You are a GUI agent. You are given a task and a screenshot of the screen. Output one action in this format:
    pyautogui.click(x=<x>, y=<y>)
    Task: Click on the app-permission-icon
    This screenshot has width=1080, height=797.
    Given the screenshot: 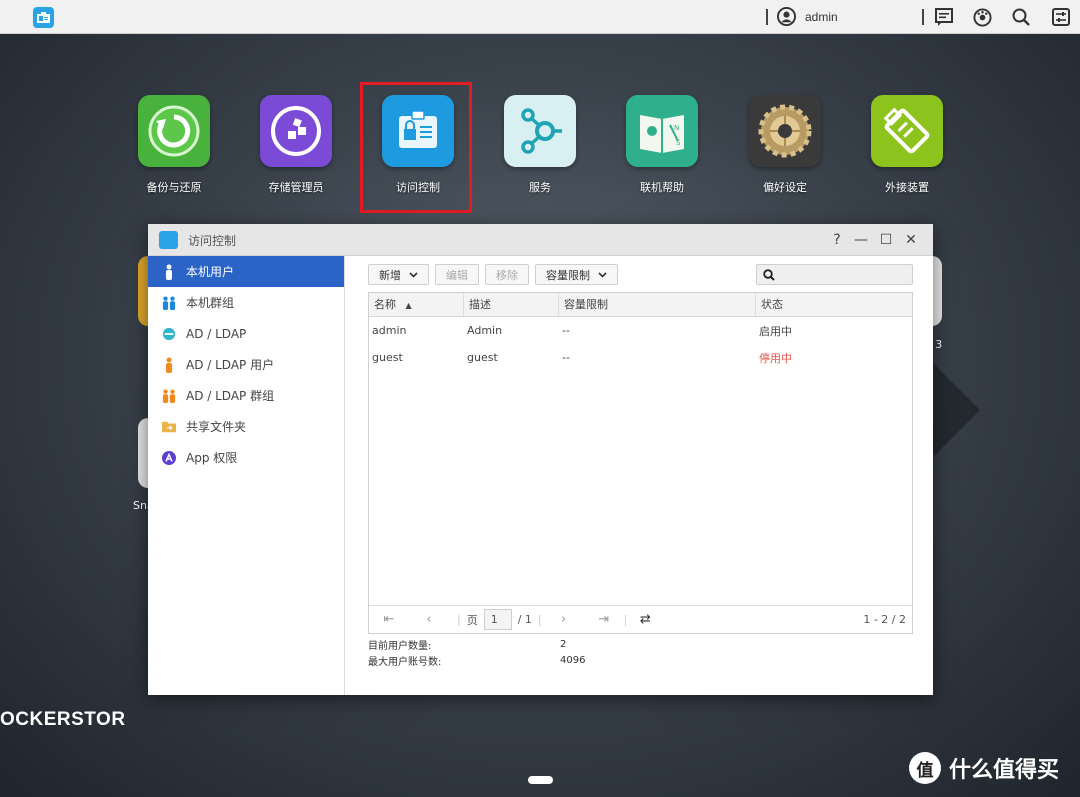 What is the action you would take?
    pyautogui.click(x=169, y=458)
    